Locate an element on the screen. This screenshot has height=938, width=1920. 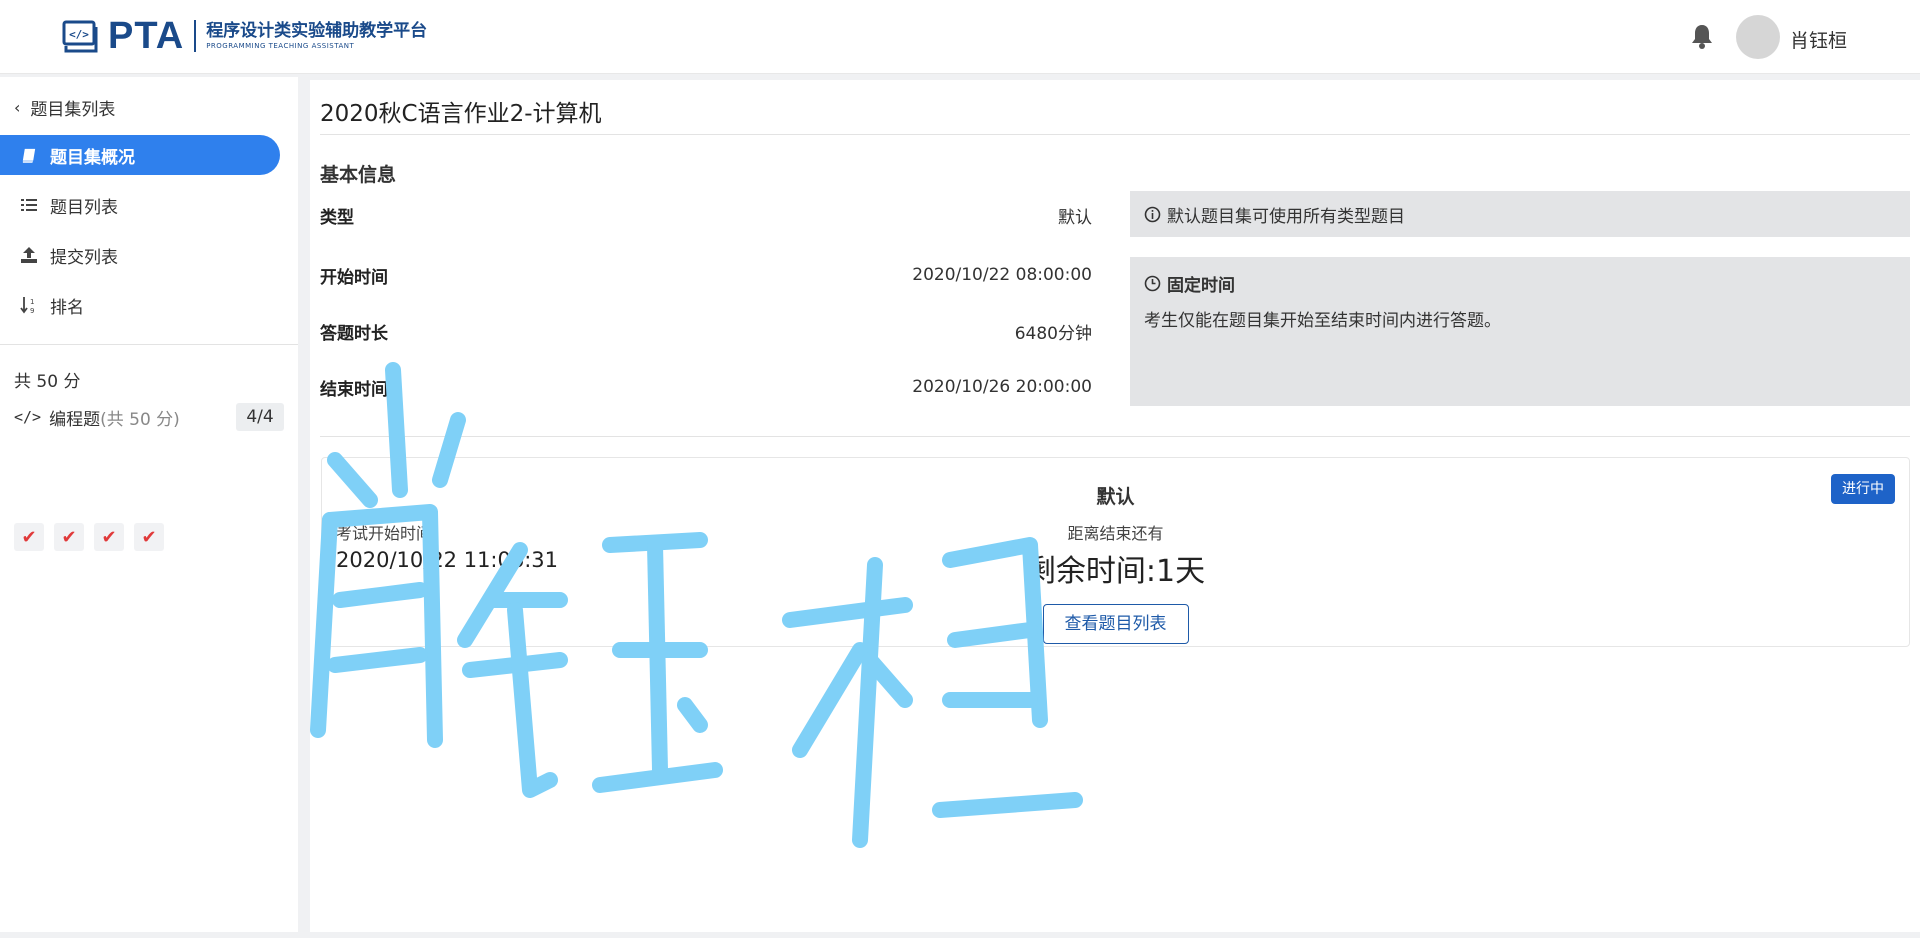
sidebar-item-label: 题目列表 is located at coordinates (84, 207).